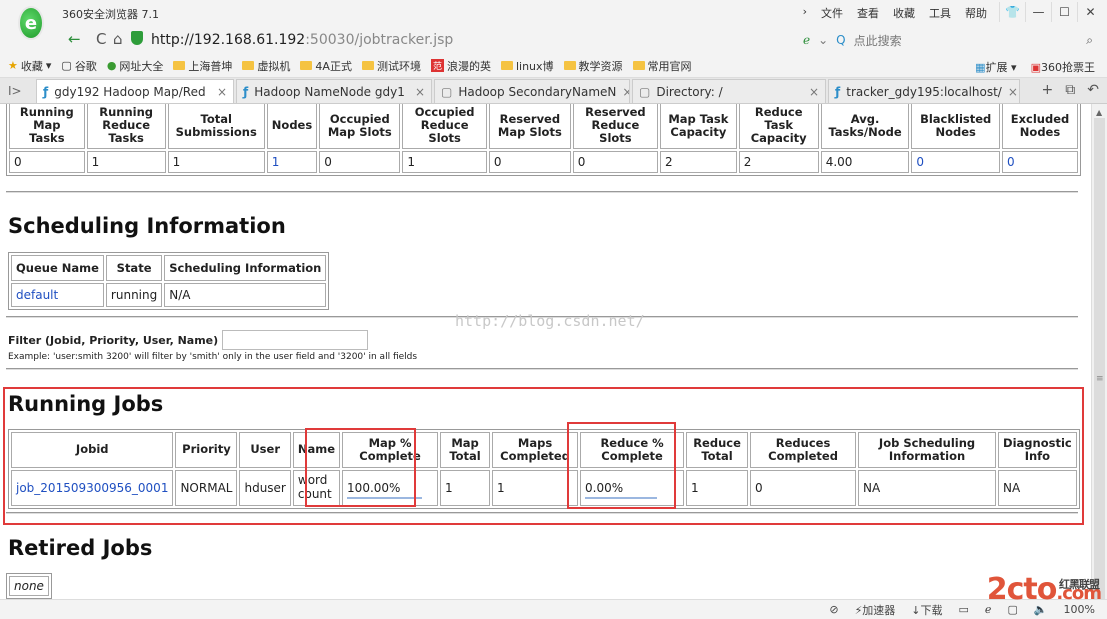 The image size is (1107, 619). What do you see at coordinates (532, 91) in the screenshot?
I see `tab-secondary-namenode: ▢Hadoop SecondaryNameN×` at bounding box center [532, 91].